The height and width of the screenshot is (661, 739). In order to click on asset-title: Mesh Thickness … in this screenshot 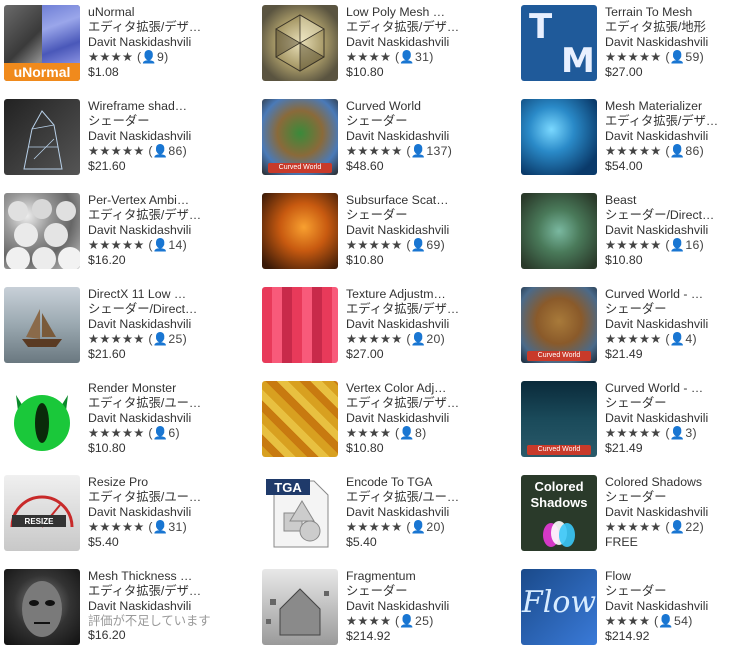, I will do `click(160, 576)`.